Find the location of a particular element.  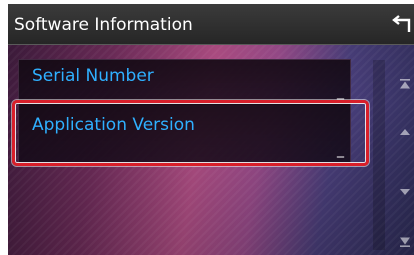

scrollbar is located at coordinates (390, 153).